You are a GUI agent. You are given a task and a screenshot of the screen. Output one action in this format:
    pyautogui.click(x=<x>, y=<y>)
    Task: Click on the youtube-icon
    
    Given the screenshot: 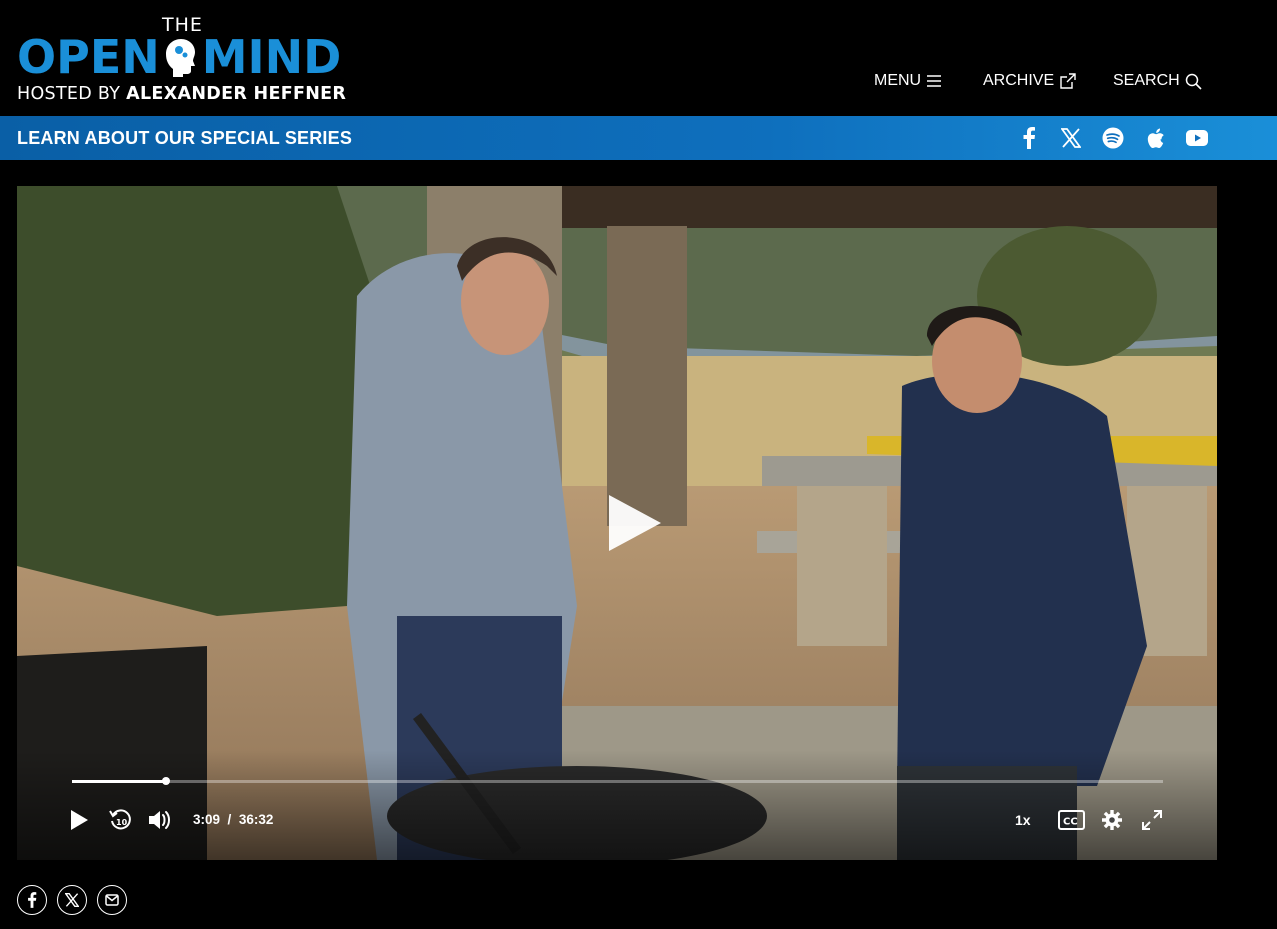 What is the action you would take?
    pyautogui.click(x=1197, y=138)
    